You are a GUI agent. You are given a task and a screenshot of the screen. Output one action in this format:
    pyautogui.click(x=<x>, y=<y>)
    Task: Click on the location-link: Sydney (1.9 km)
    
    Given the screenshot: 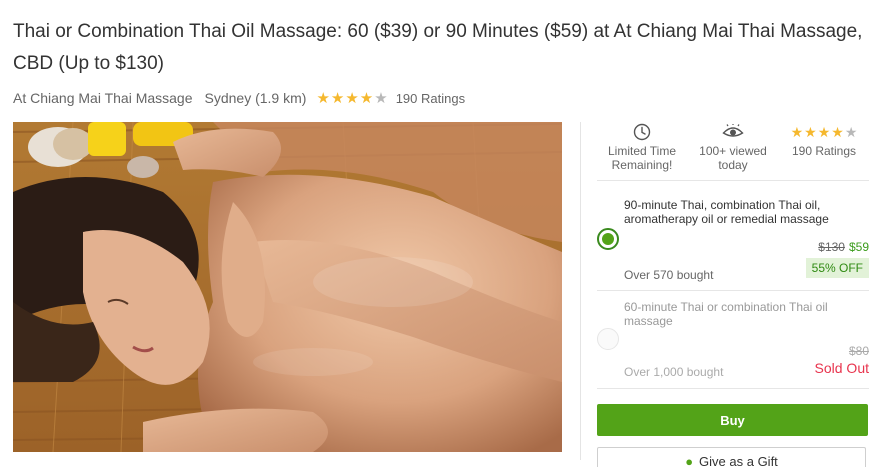 What is the action you would take?
    pyautogui.click(x=256, y=98)
    